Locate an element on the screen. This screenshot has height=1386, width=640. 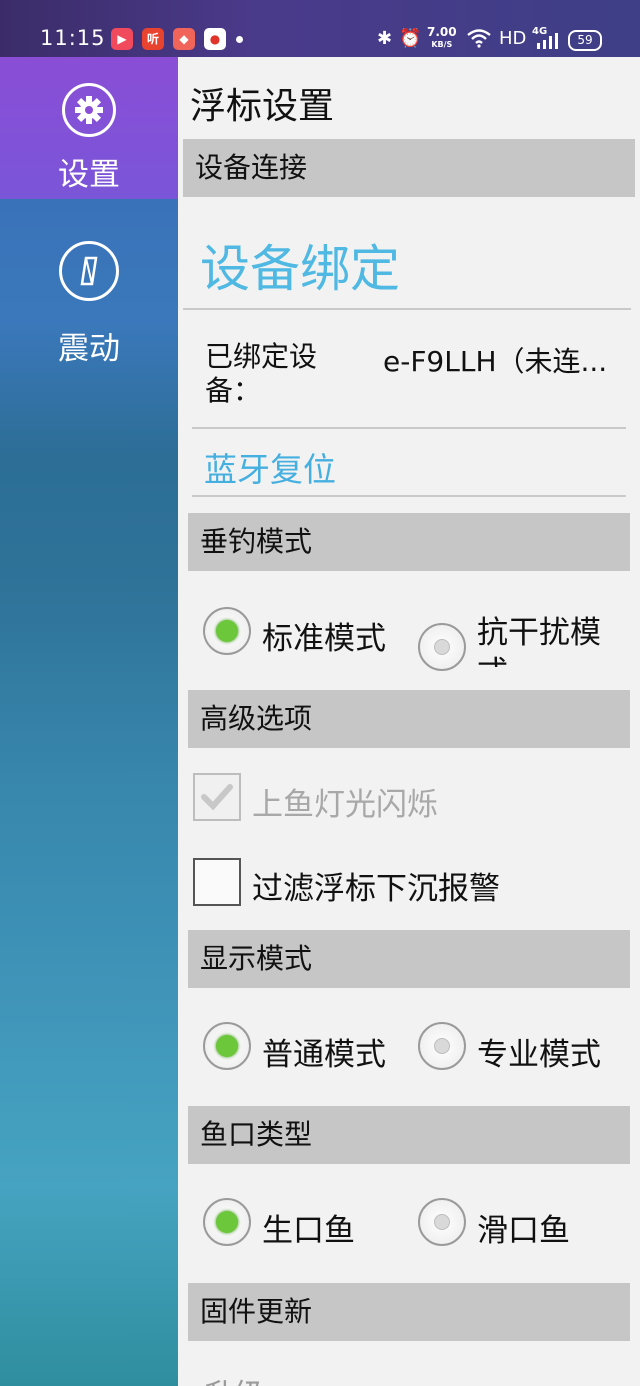
section-header-firmware: 固件更新 is located at coordinates (409, 1312).